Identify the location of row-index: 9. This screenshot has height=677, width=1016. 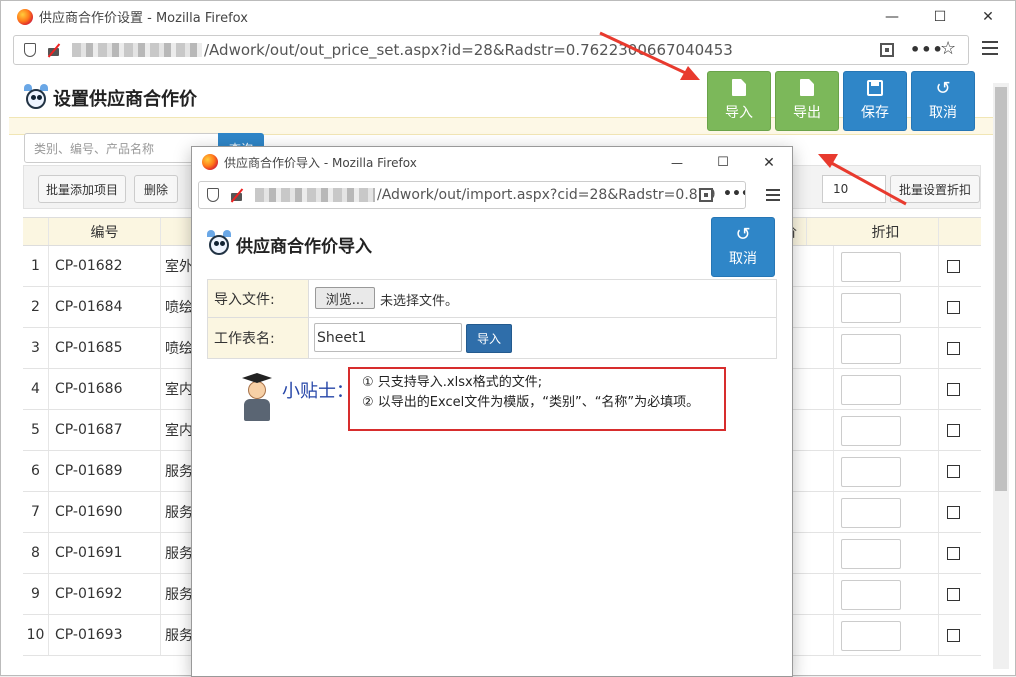
(36, 594).